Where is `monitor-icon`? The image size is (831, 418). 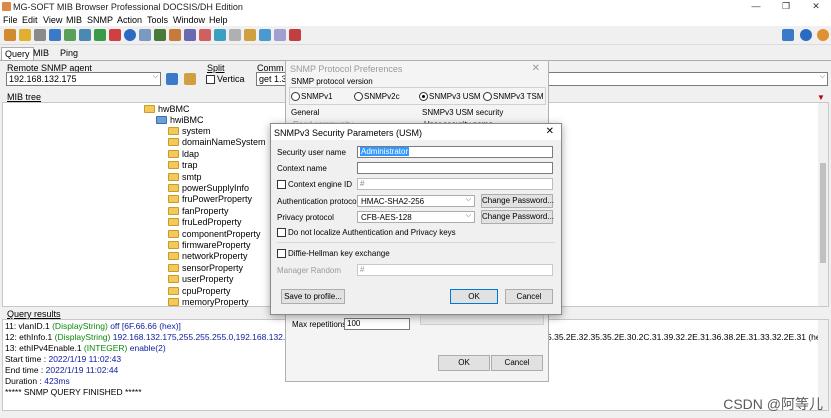 monitor-icon is located at coordinates (265, 35).